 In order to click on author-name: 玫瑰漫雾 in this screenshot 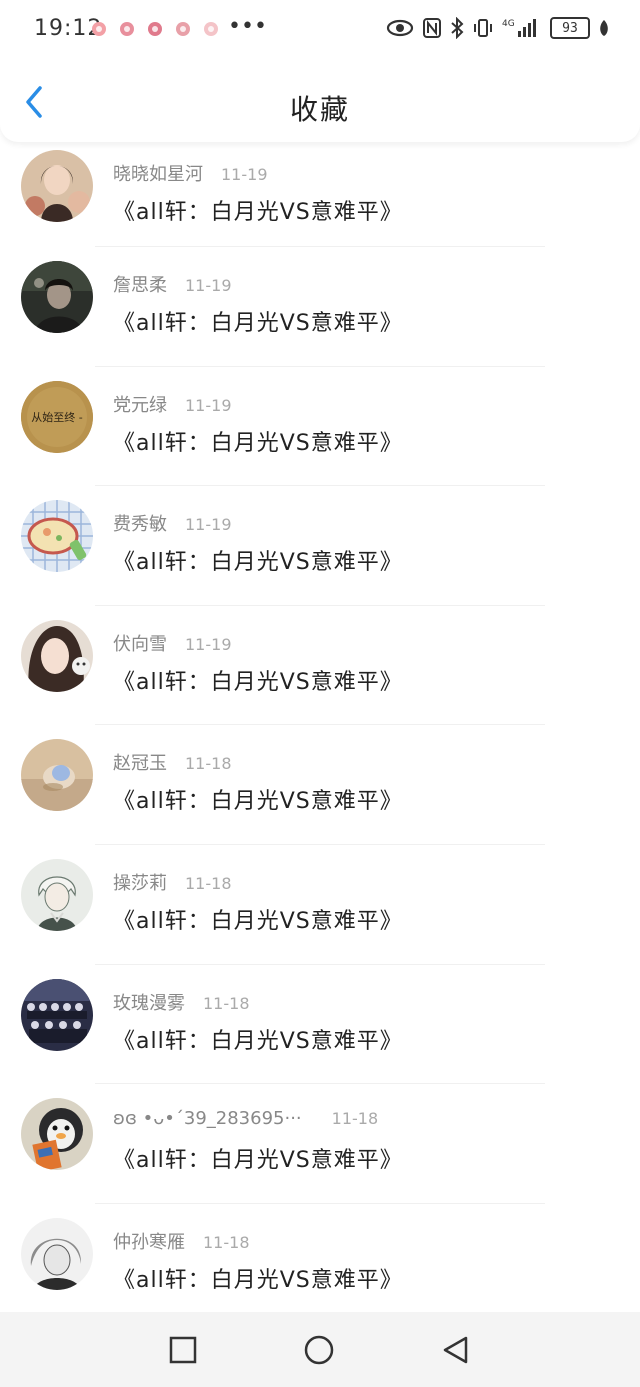, I will do `click(149, 1003)`.